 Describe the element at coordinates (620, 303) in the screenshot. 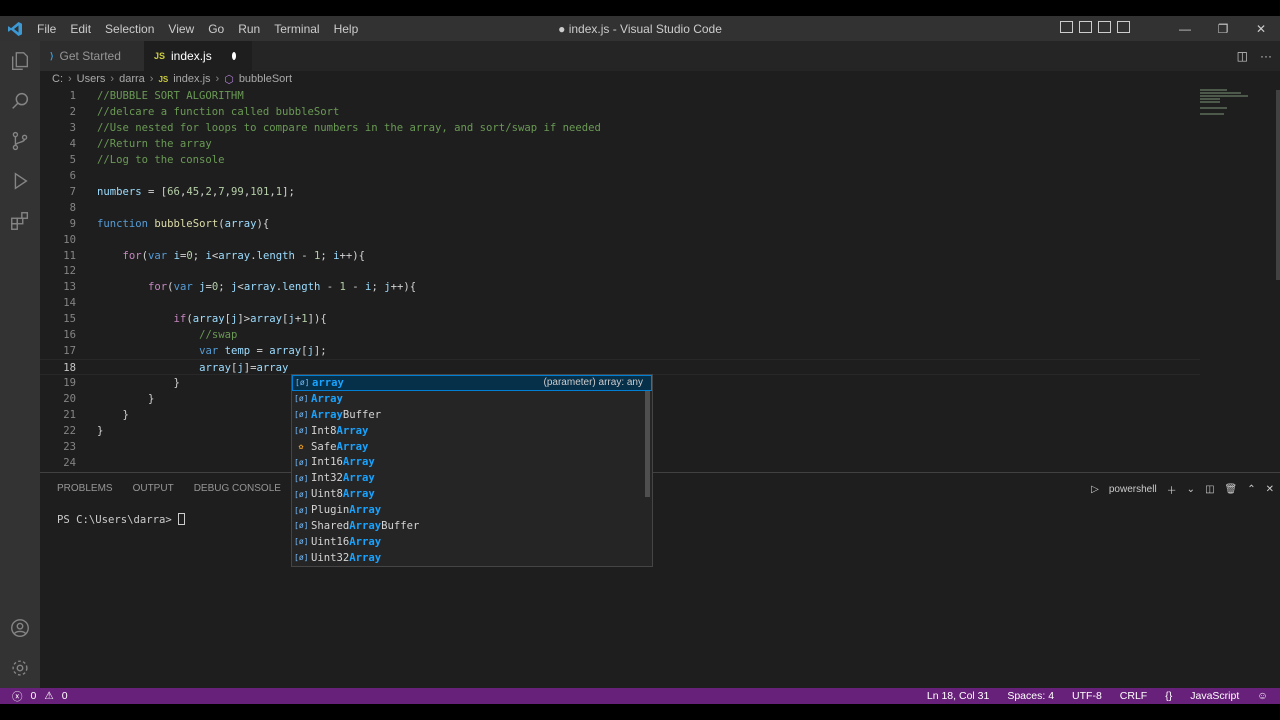

I see `code-line: 14` at that location.